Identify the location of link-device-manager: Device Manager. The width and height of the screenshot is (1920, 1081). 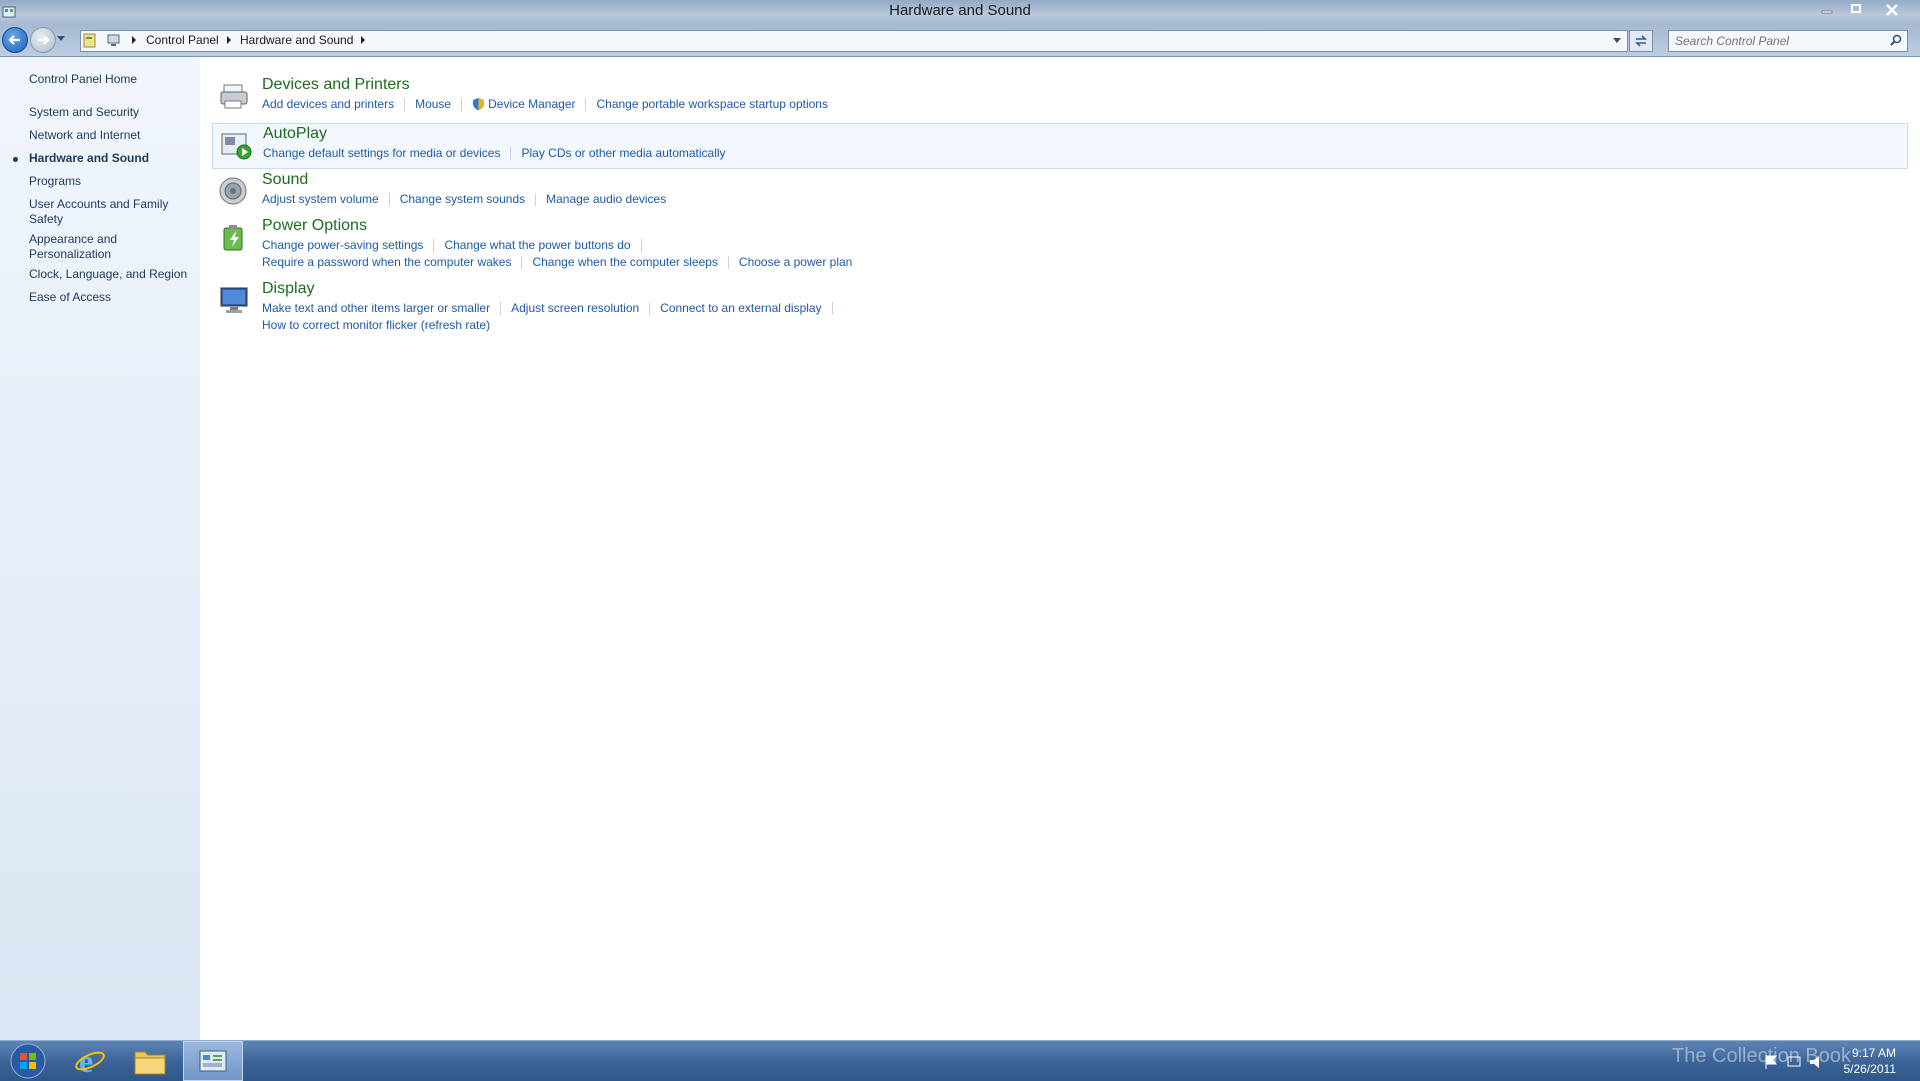
(531, 104).